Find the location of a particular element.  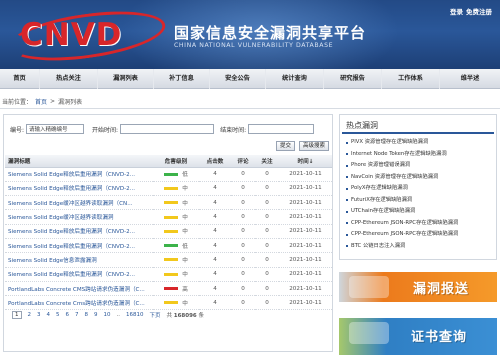

col-comments: 评论 is located at coordinates (243, 161).